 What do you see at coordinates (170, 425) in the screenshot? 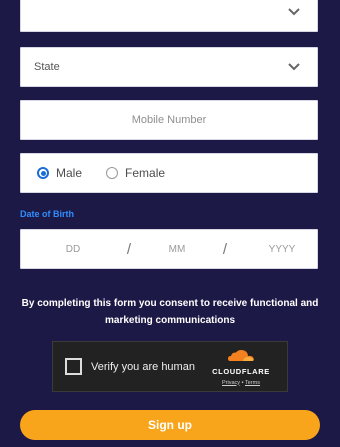
I see `sign-up-button: Sign up` at bounding box center [170, 425].